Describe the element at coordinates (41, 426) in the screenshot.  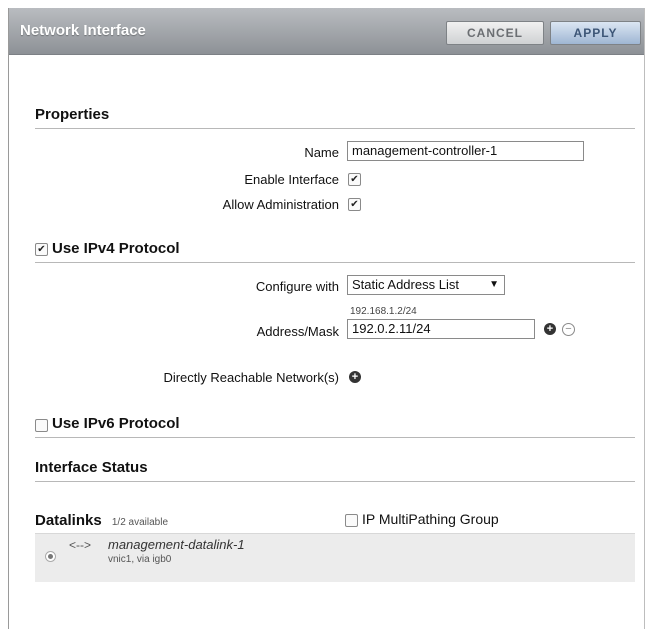
I see `ipv6-checkbox` at that location.